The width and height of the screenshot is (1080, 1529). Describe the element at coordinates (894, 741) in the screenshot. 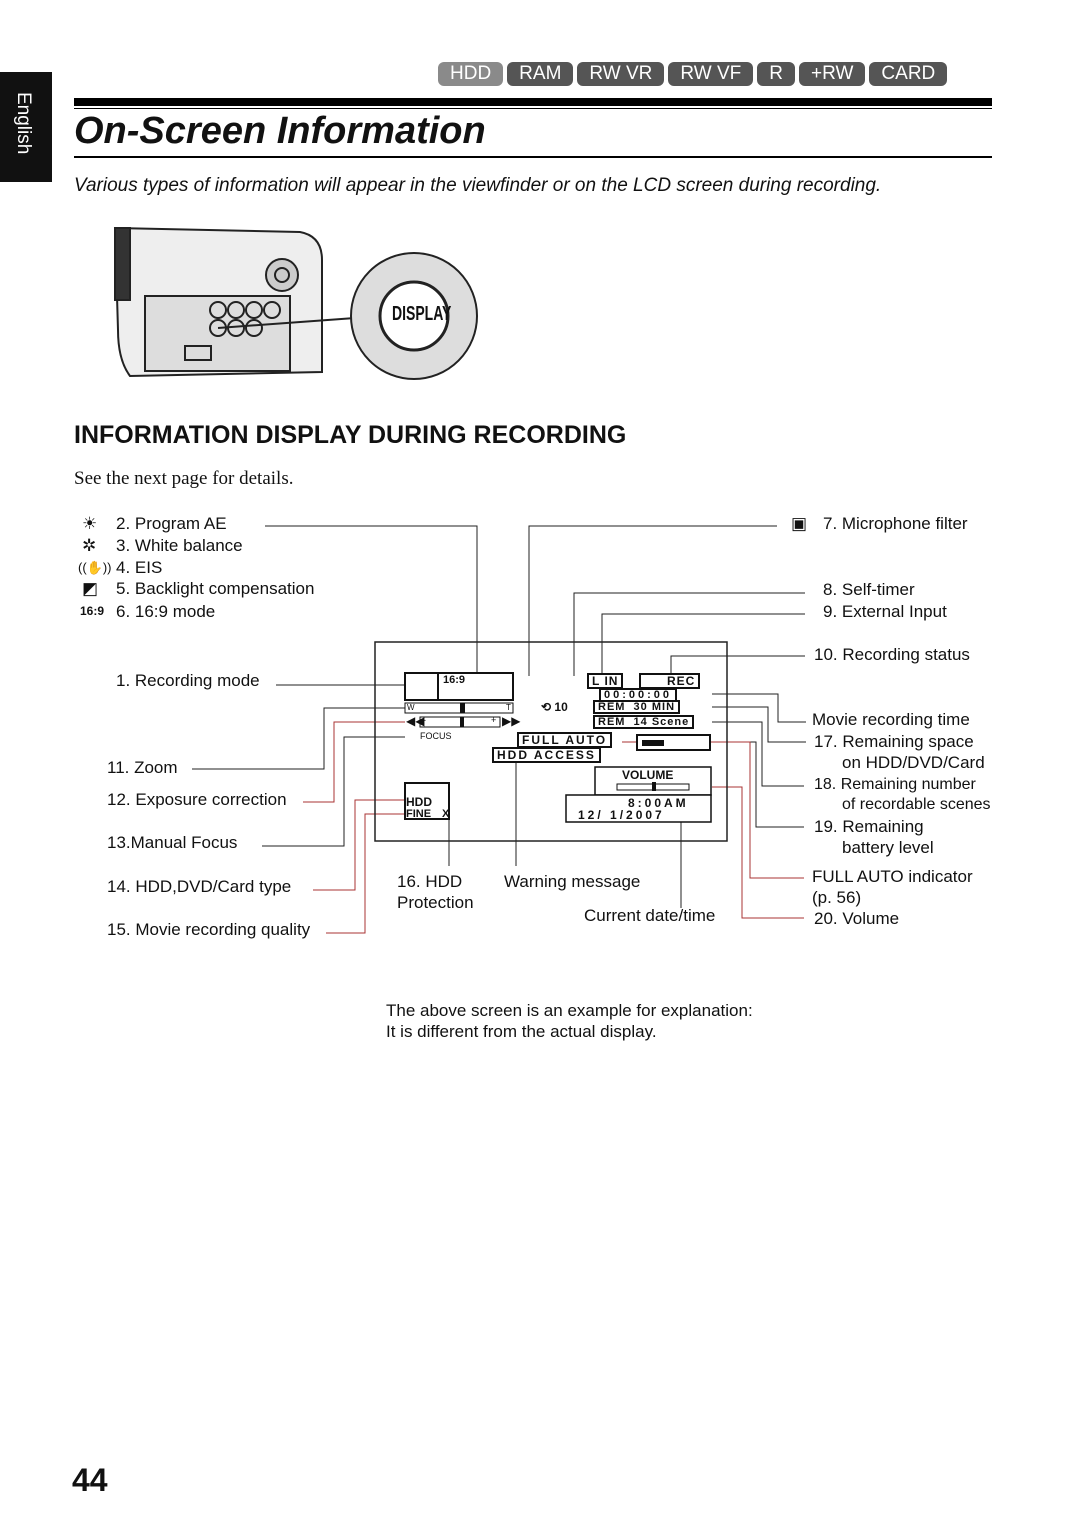

I see `label-remaining-space: 17. Remaining space` at that location.